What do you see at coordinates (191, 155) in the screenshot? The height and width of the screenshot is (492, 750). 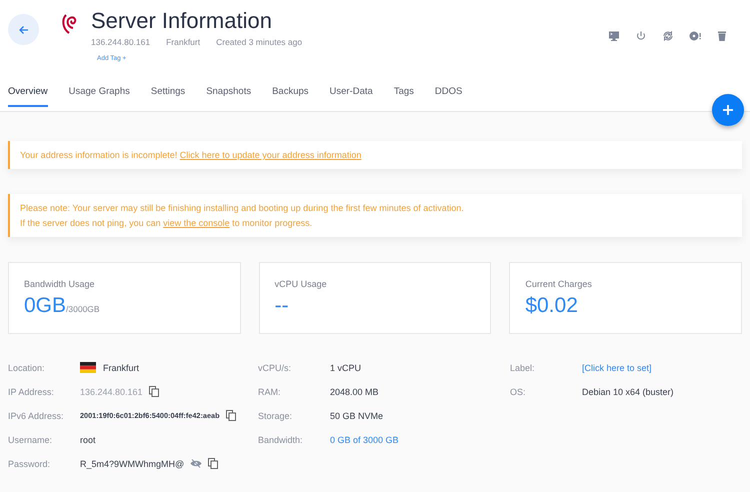 I see `alert-message: Your address information is incomplete! Click here to update your address information` at bounding box center [191, 155].